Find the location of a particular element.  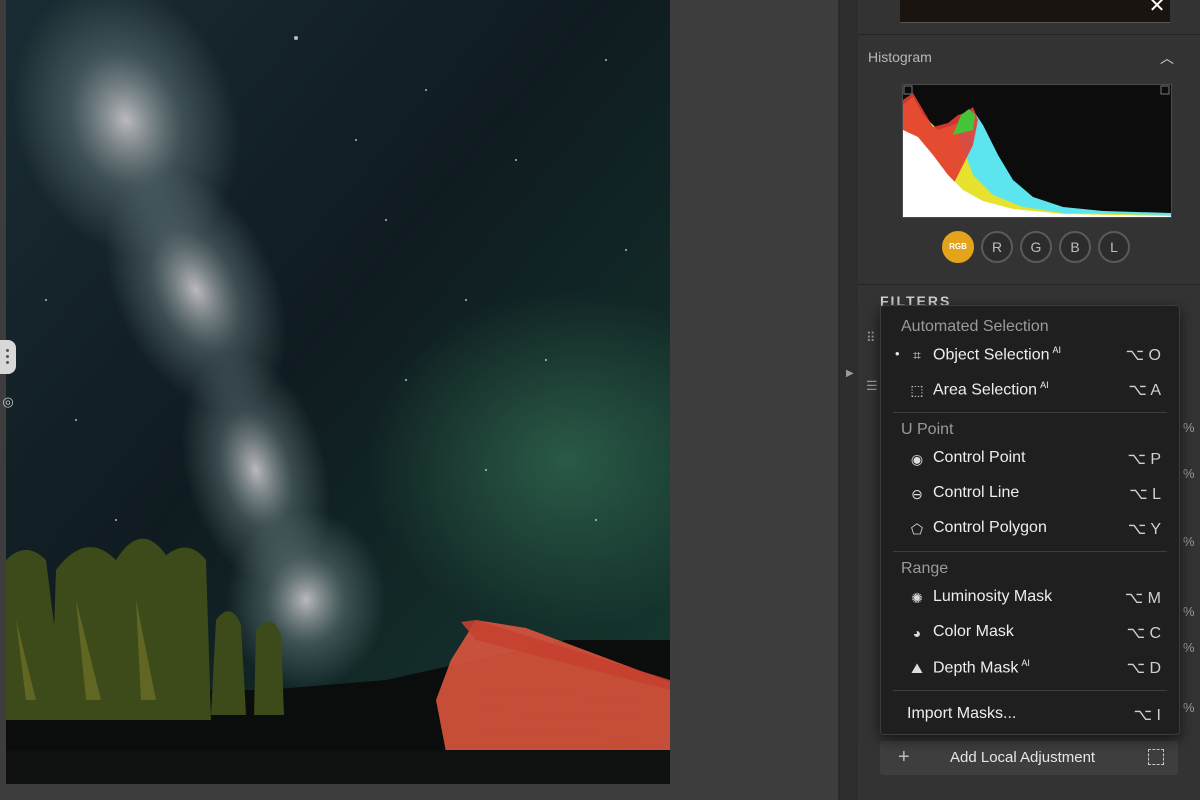

section-automated-selection: Automated Selection is located at coordinates (975, 326).